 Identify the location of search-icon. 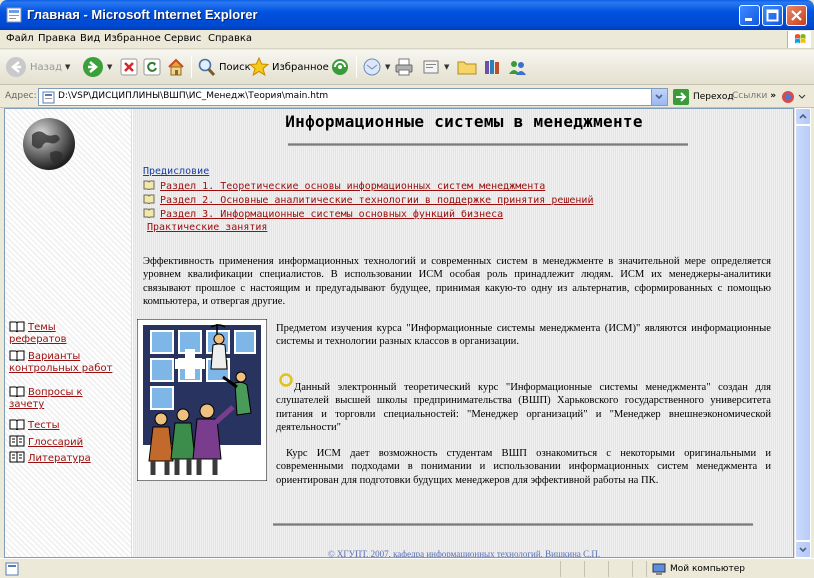
(207, 67).